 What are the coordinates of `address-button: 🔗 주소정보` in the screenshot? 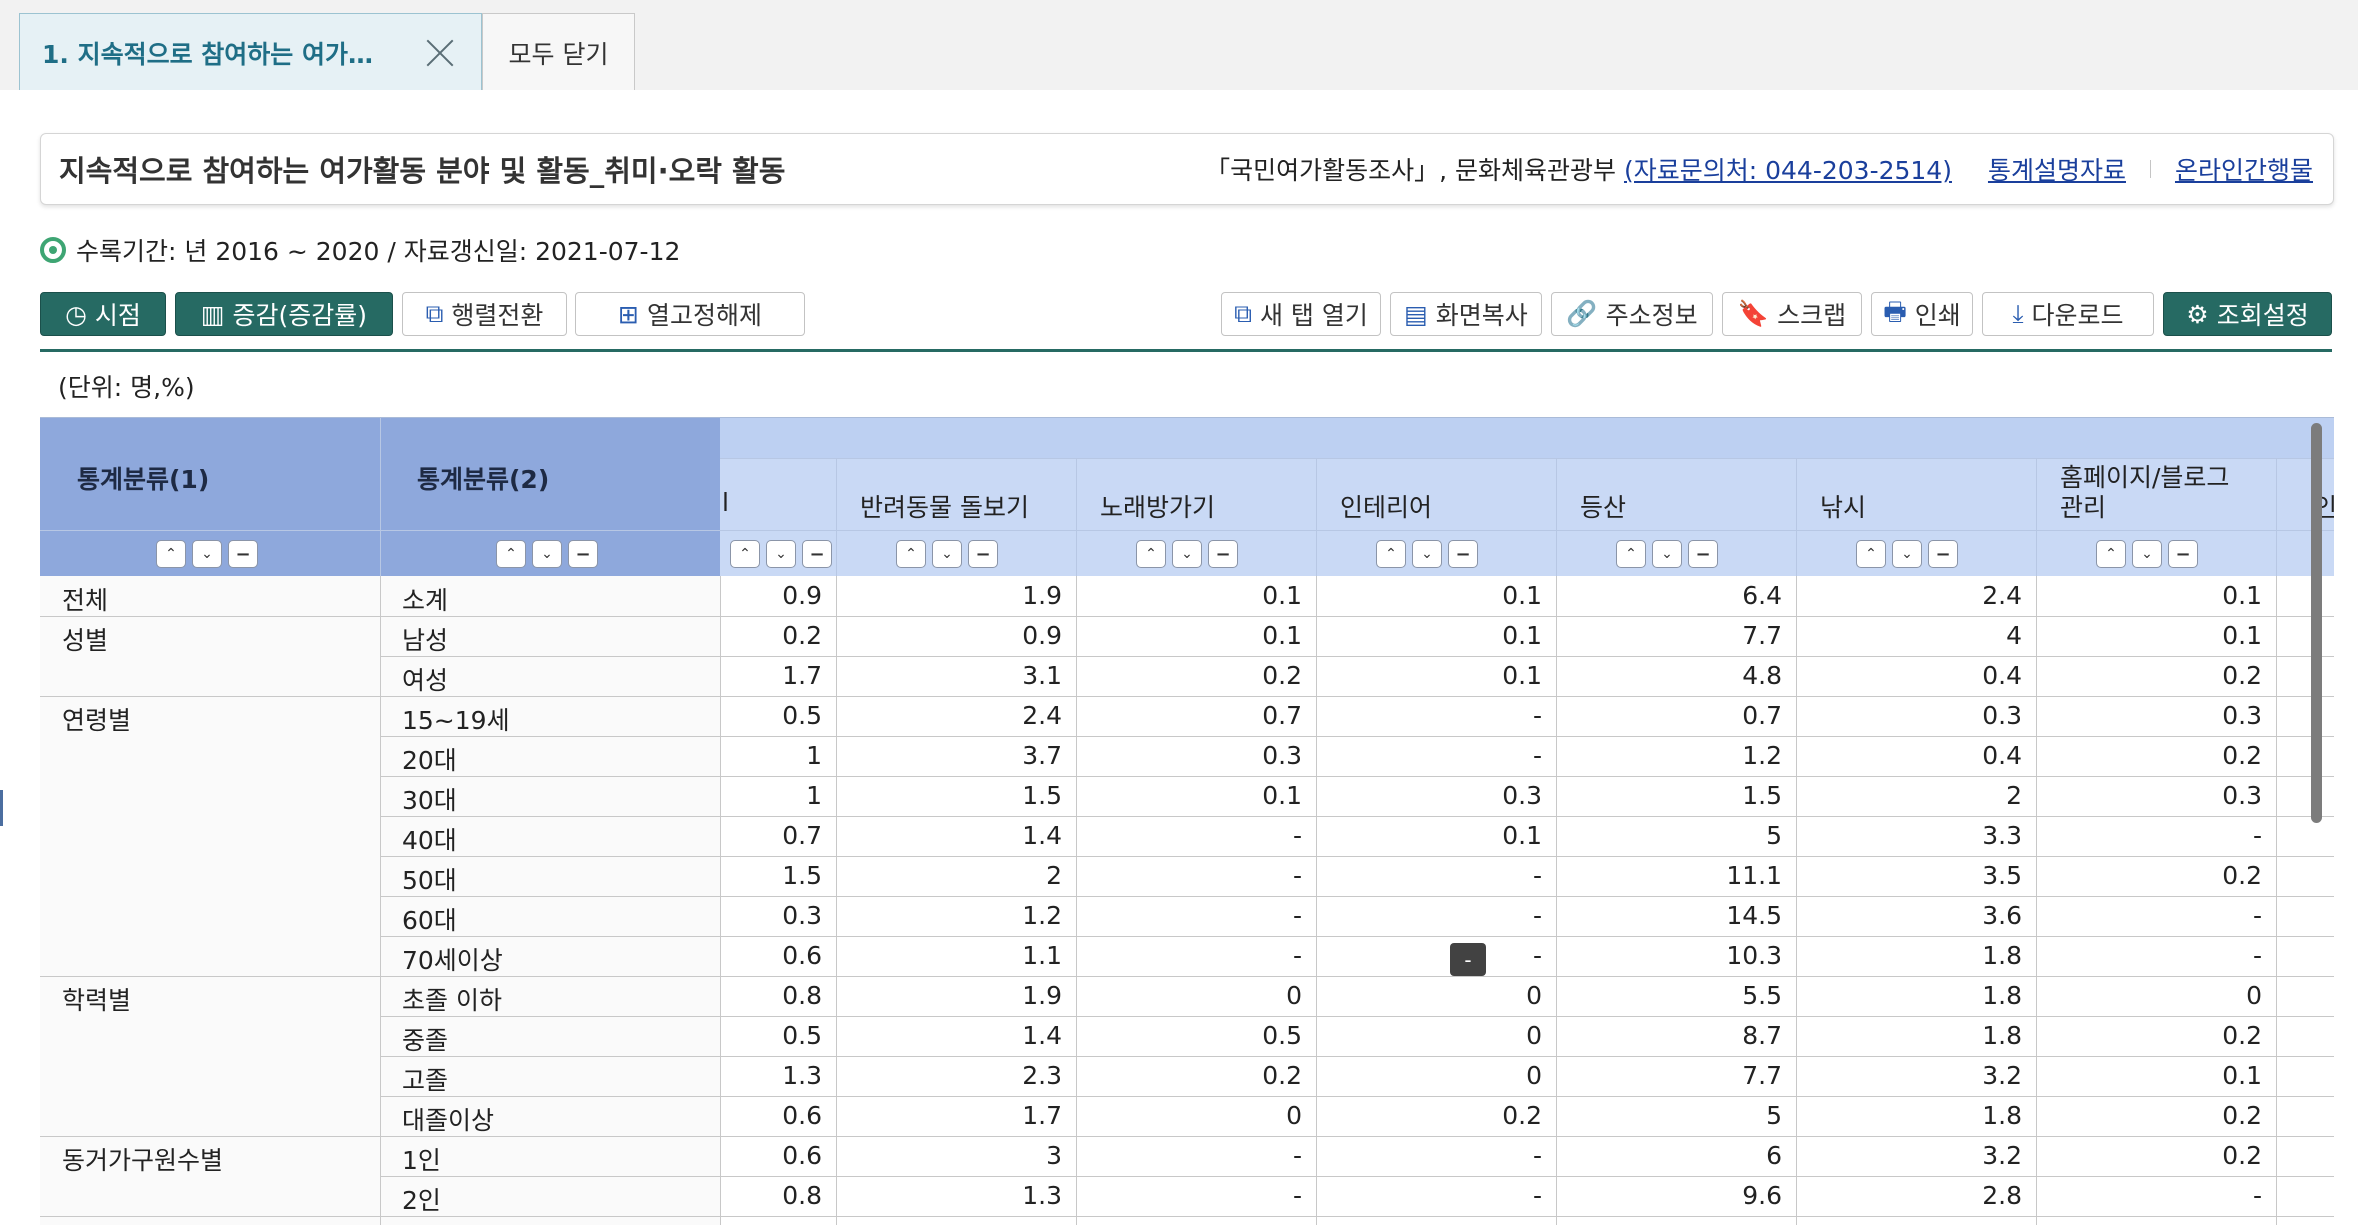 It's located at (1632, 314).